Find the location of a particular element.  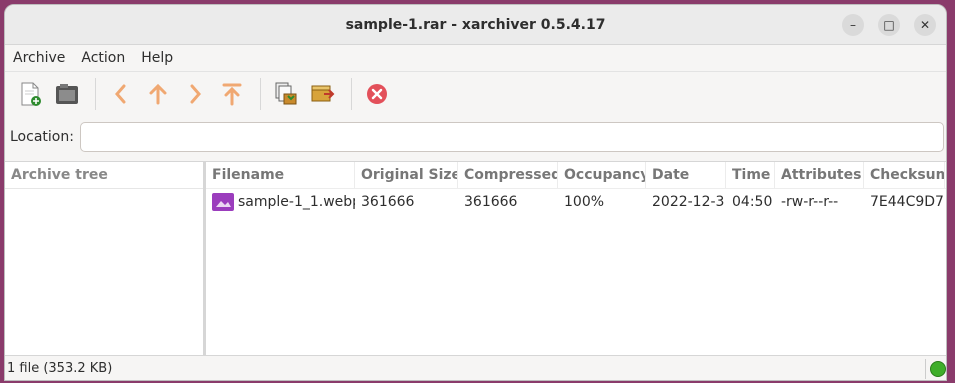

menu-bar: Archive Action Help is located at coordinates (475, 58).